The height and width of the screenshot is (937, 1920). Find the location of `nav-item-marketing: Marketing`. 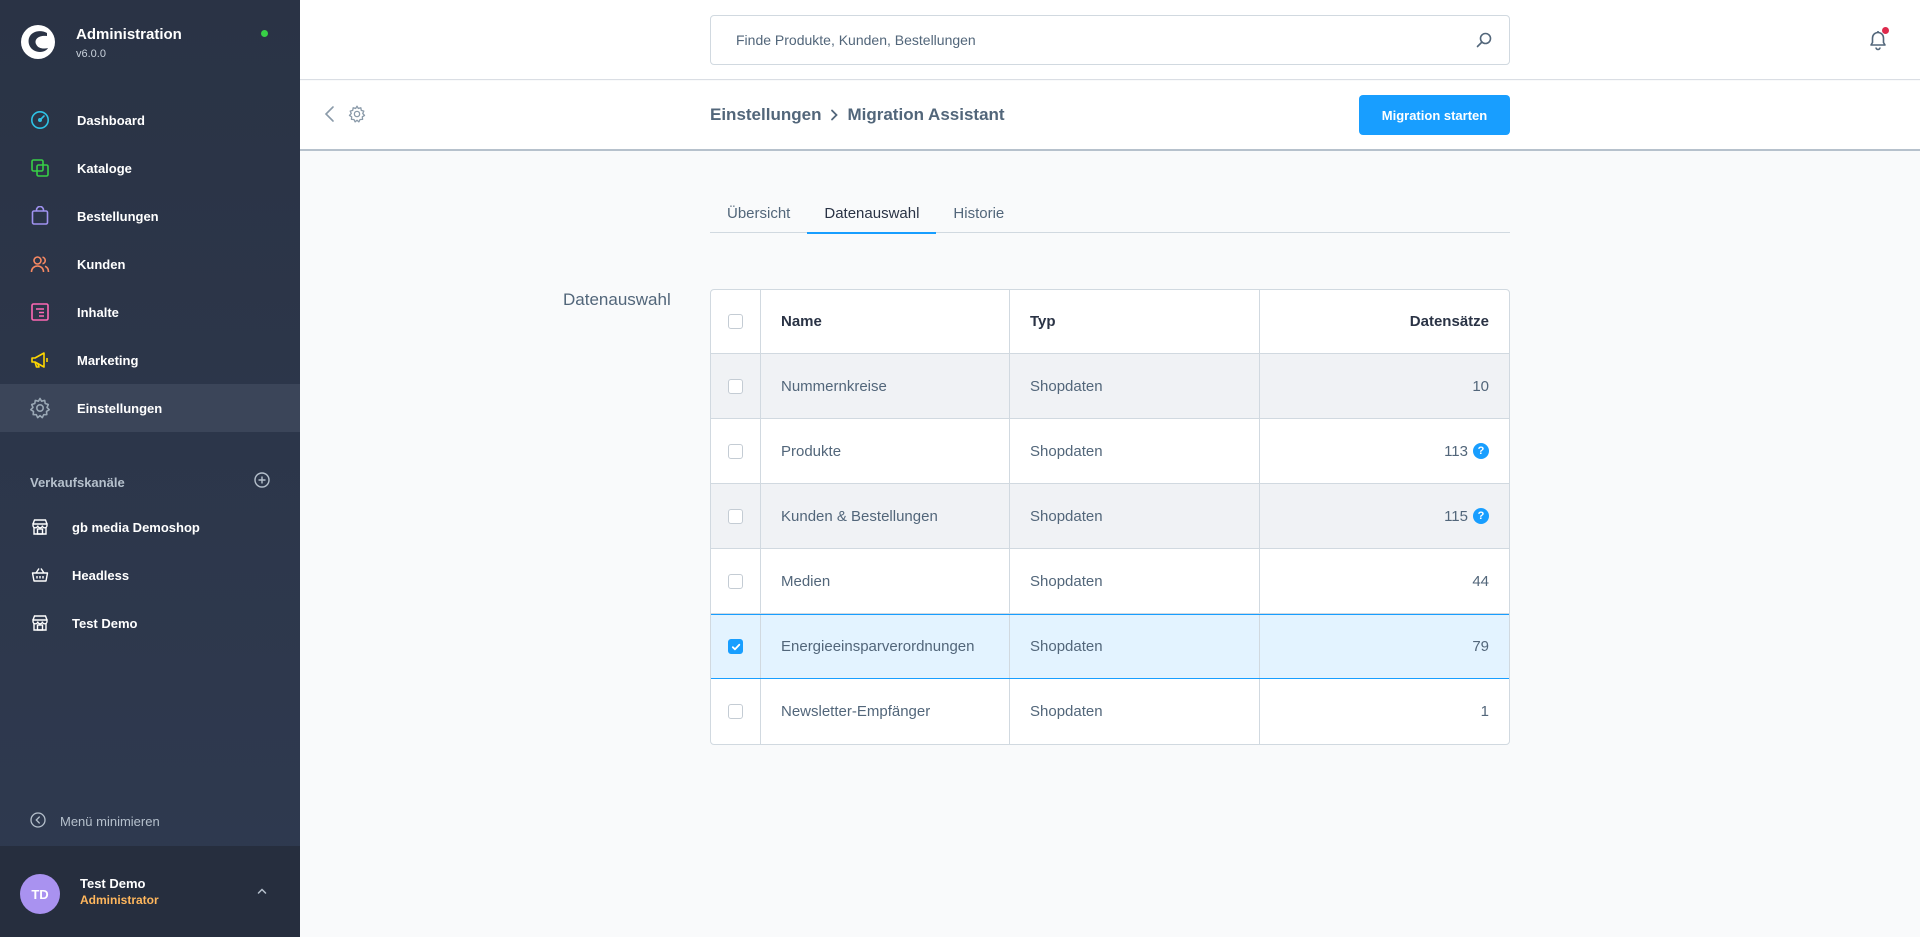

nav-item-marketing: Marketing is located at coordinates (150, 360).